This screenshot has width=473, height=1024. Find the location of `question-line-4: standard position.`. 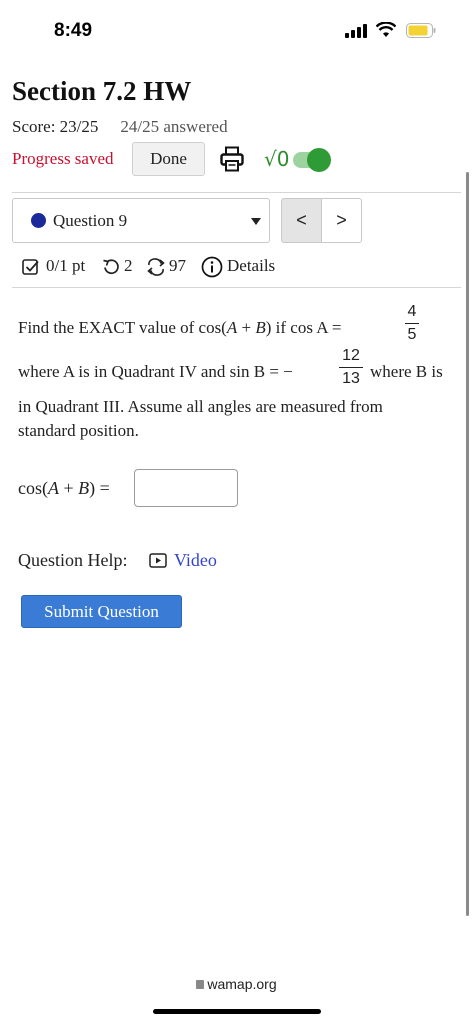

question-line-4: standard position. is located at coordinates (78, 430).